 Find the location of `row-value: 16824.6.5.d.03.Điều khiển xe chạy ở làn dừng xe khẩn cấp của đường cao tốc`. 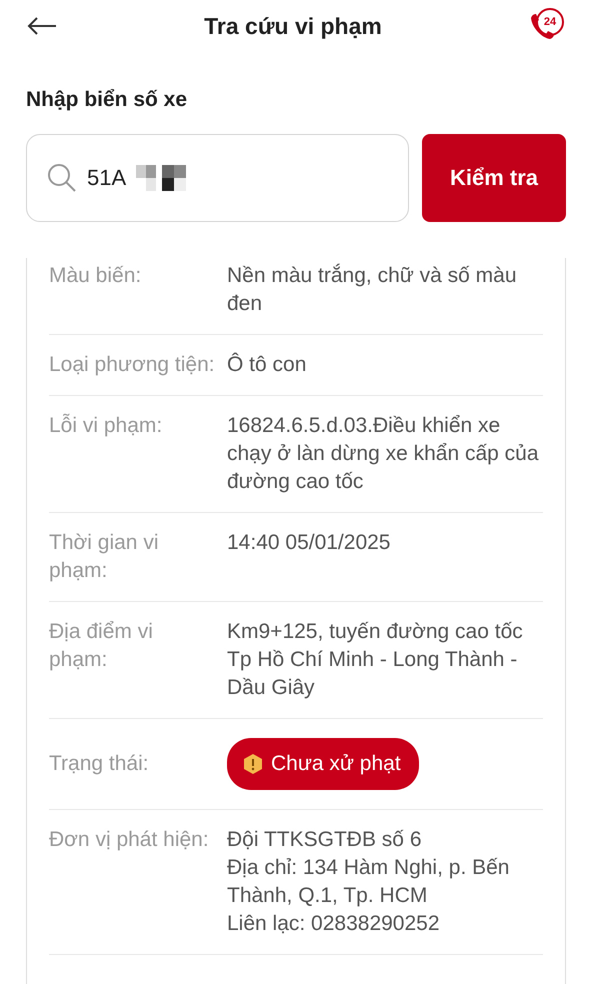

row-value: 16824.6.5.d.03.Điều khiển xe chạy ở làn dừng xe khẩn cấp của đường cao tốc is located at coordinates (383, 454).